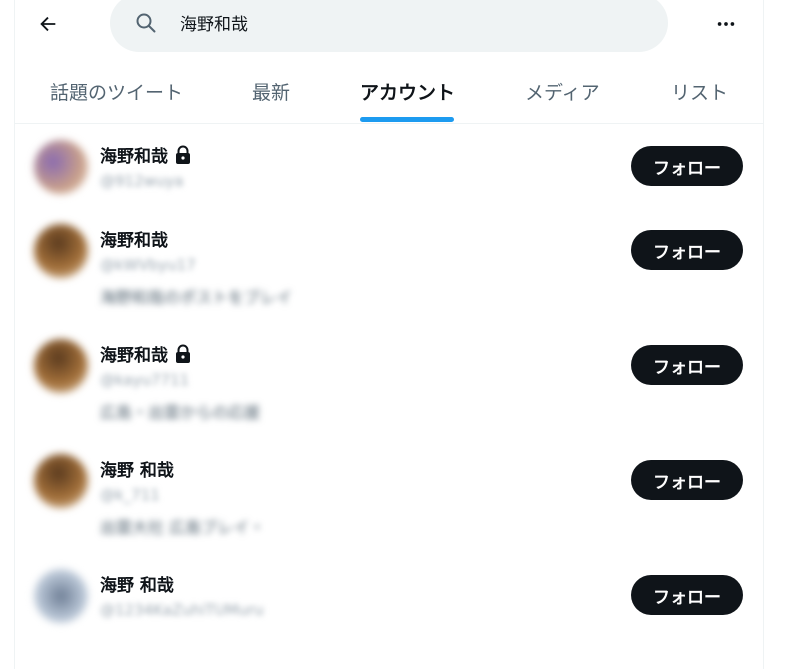 The image size is (788, 669). I want to click on arrow-left-icon, so click(48, 24).